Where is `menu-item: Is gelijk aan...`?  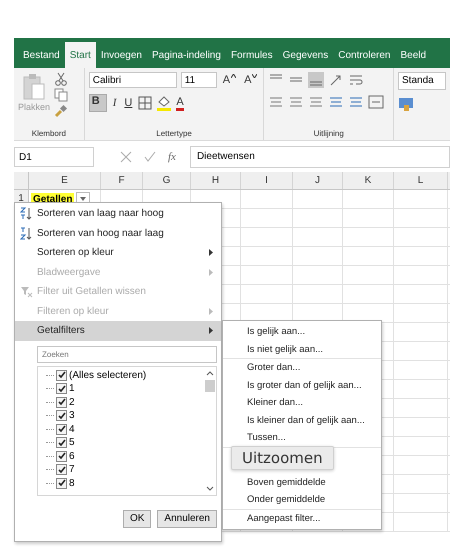 menu-item: Is gelijk aan... is located at coordinates (302, 331).